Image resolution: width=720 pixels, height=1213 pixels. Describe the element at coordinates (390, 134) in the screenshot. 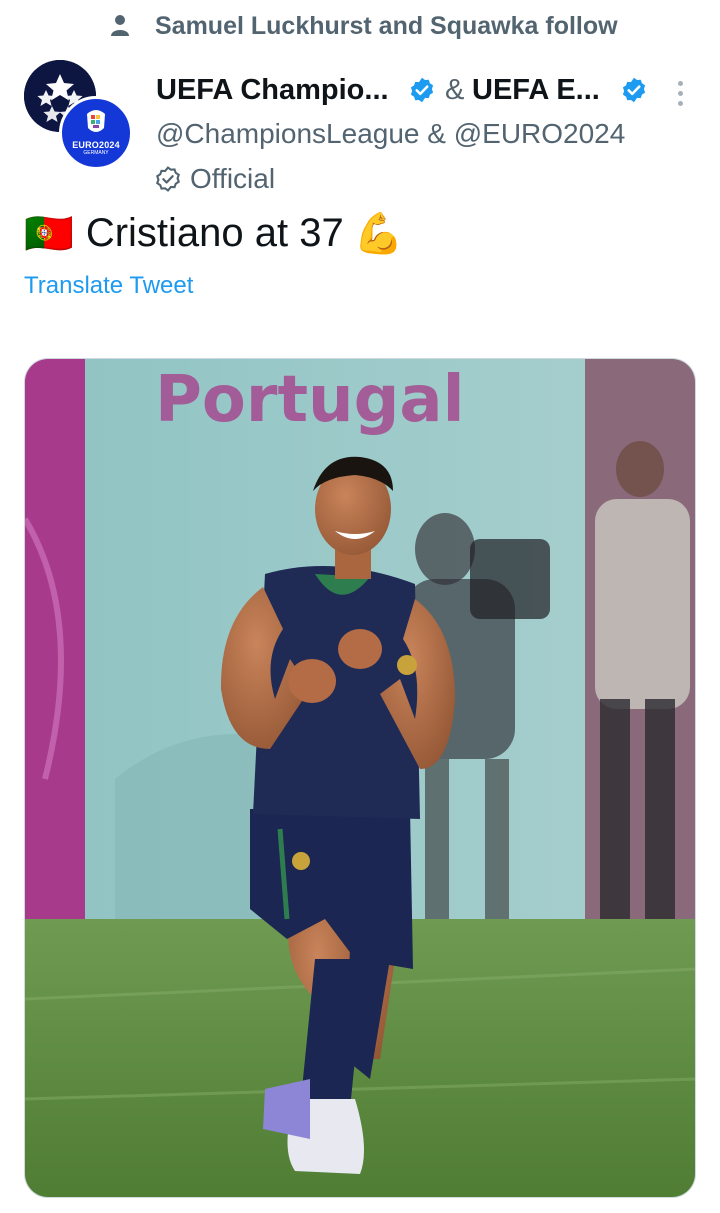

I see `author-handles: @ChampionsLeague & @EURO2024` at that location.